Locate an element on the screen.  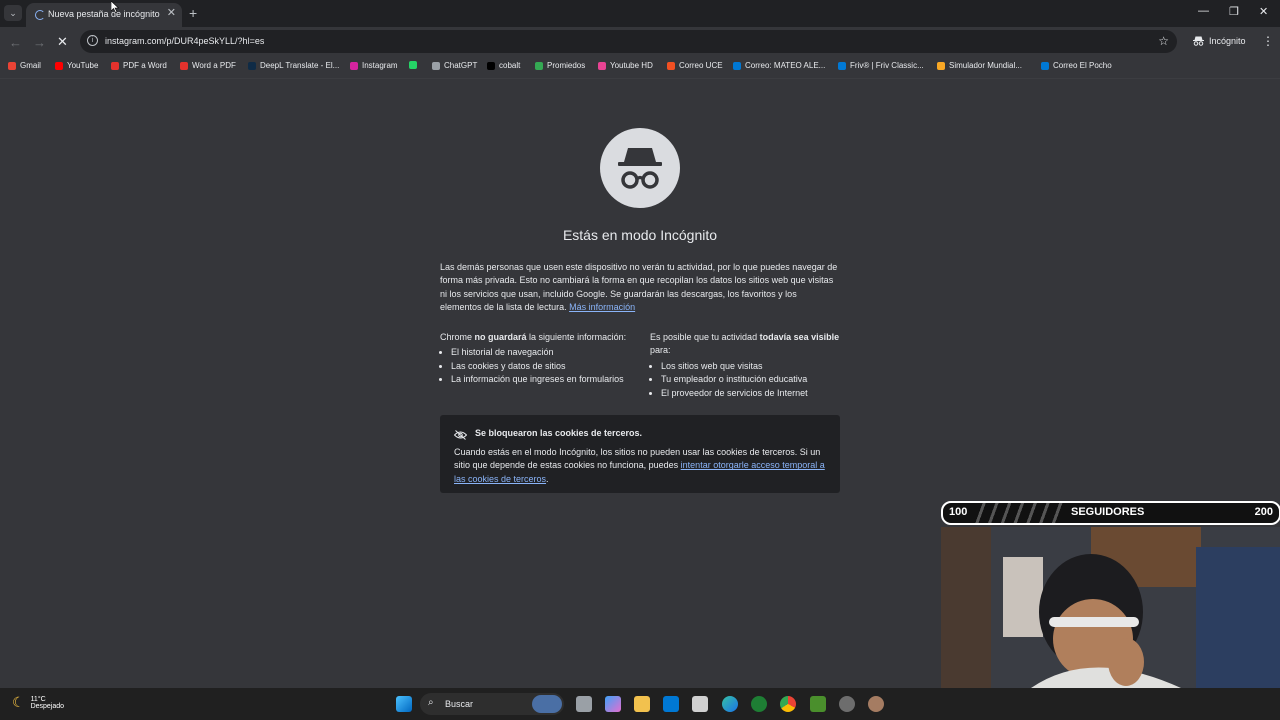
new-tab-button: + is located at coordinates (193, 13).